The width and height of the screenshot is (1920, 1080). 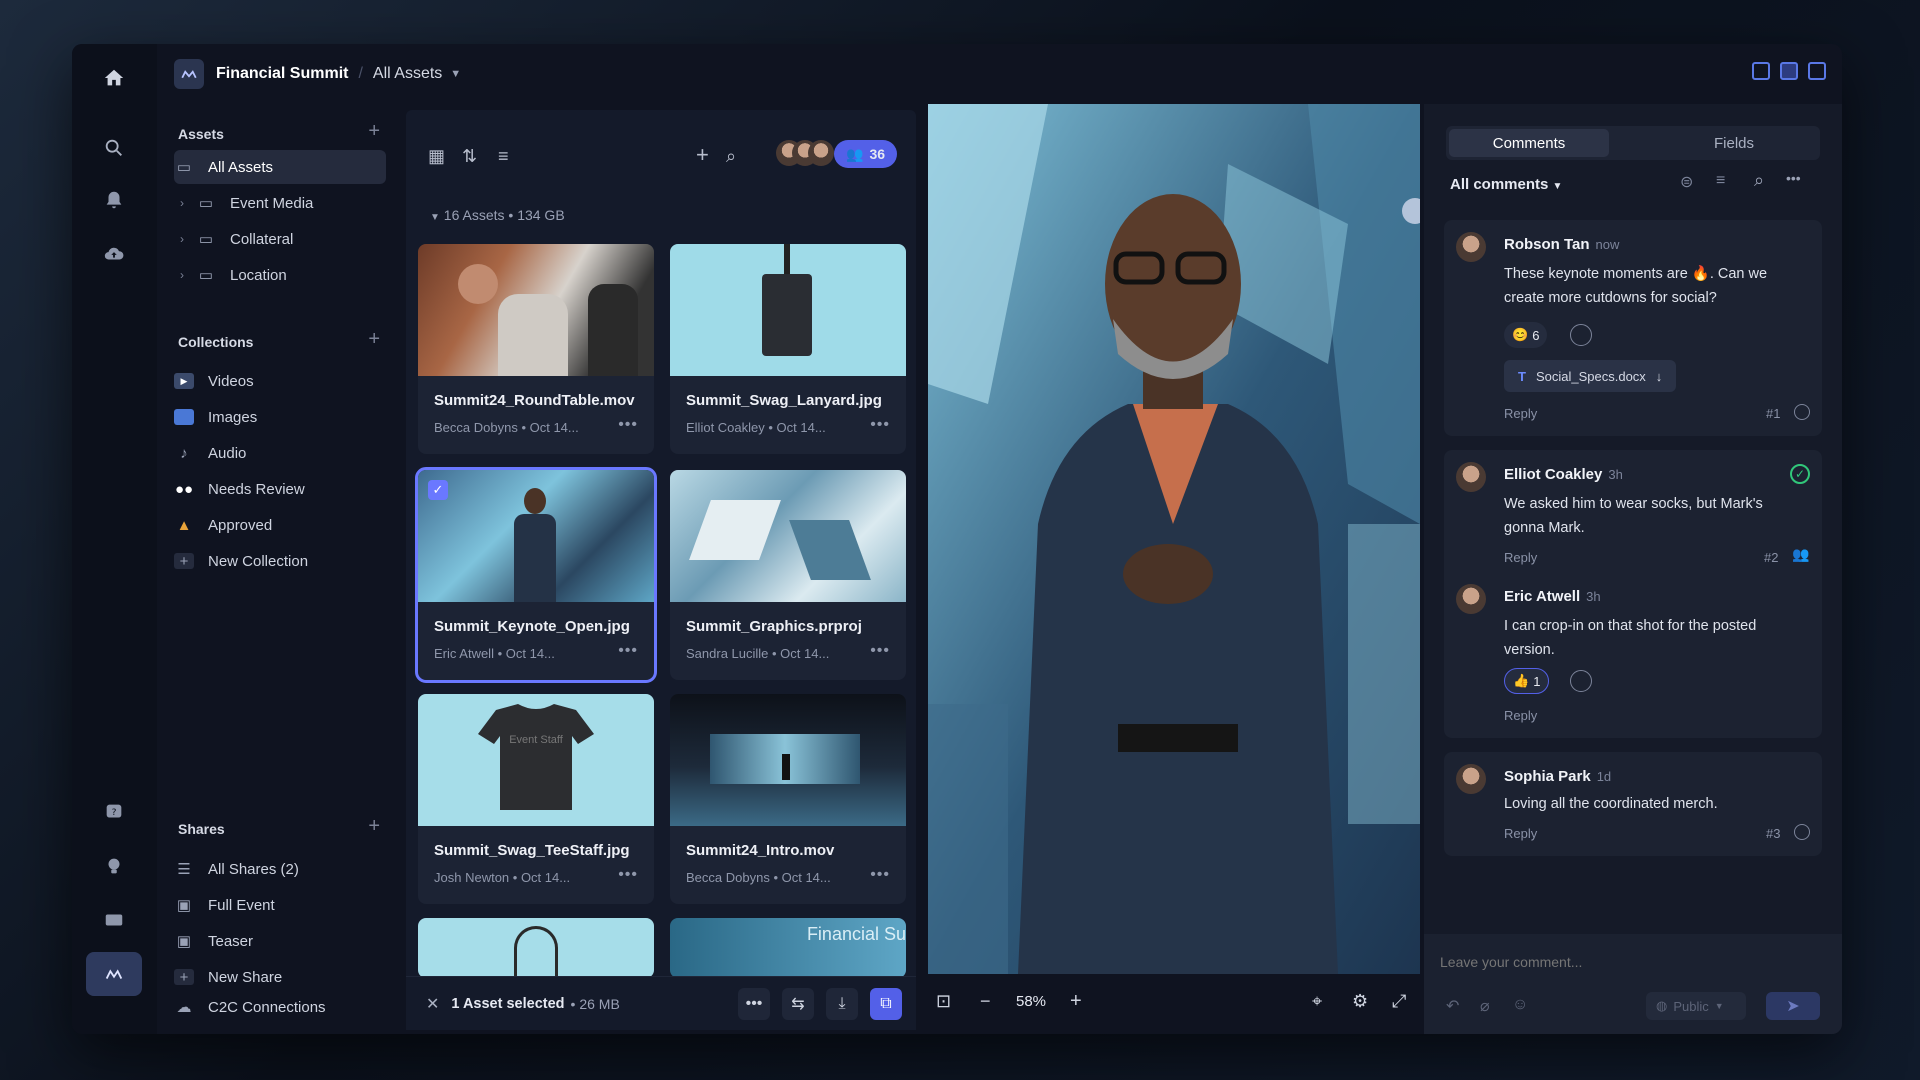 I want to click on more-actions-button: •••, so click(x=754, y=1004).